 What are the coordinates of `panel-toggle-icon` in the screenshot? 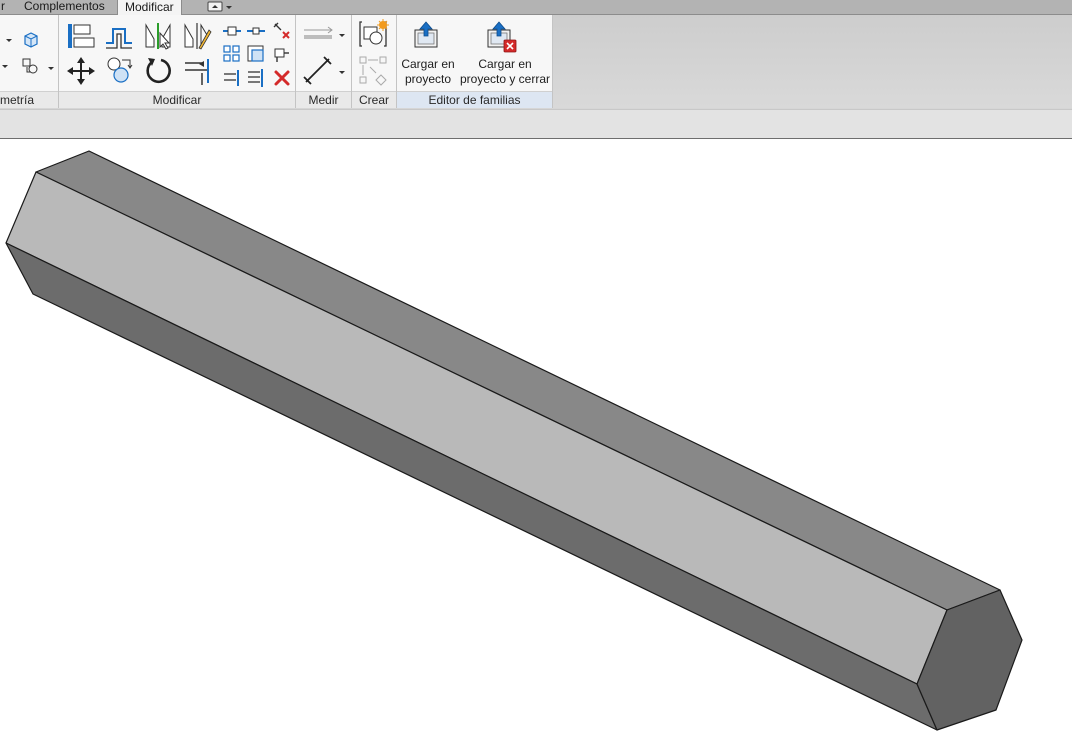 It's located at (220, 7).